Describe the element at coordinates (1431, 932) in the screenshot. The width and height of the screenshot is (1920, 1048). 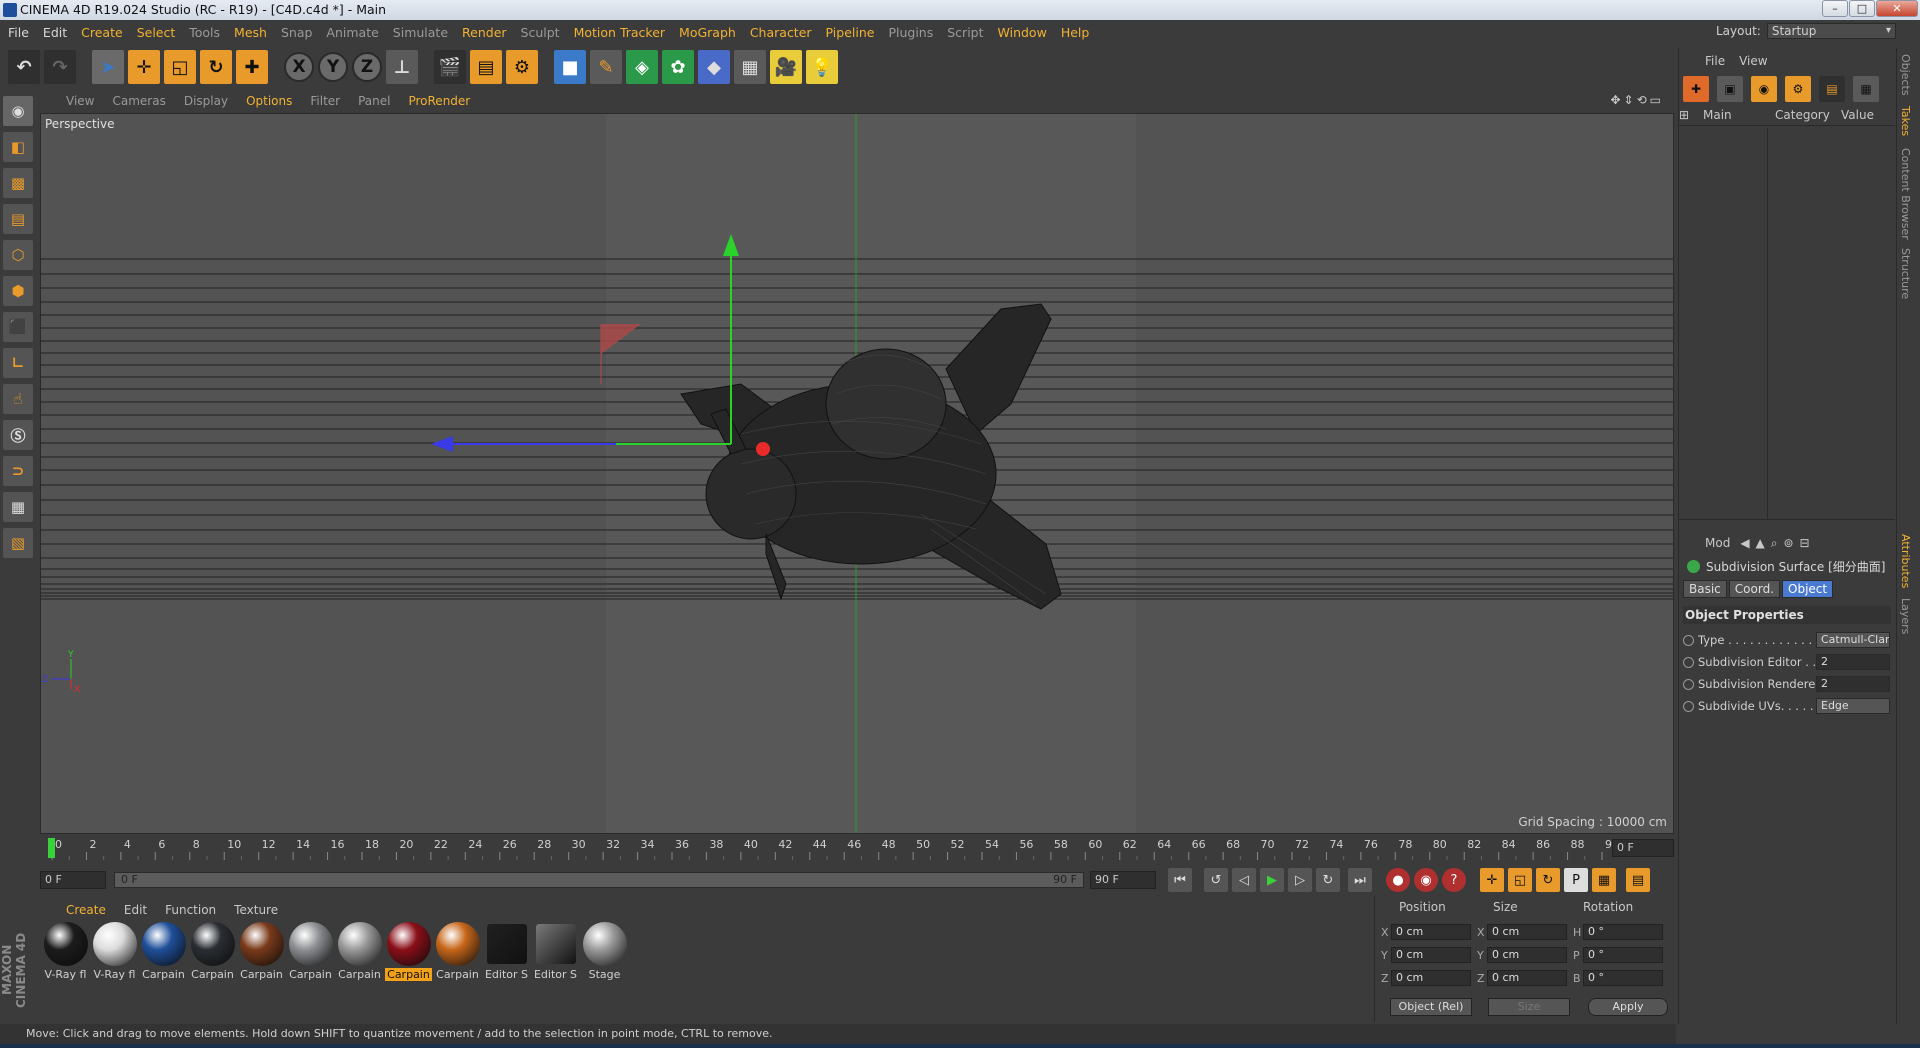
I see `position-x-field: 0 cm` at that location.